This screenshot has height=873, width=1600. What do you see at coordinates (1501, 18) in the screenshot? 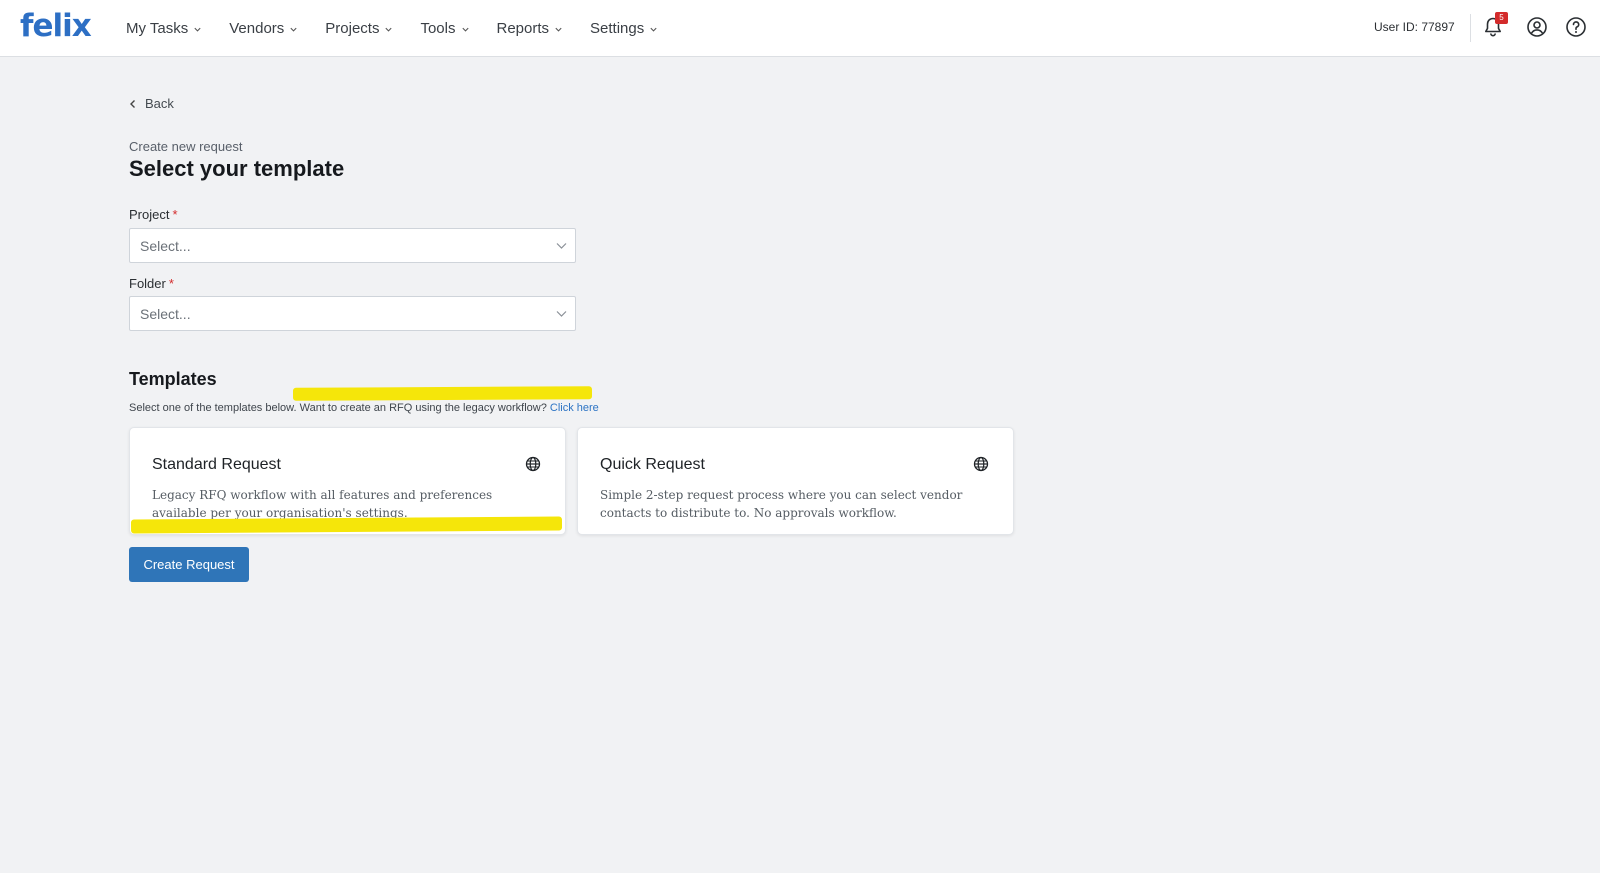
I see `notification-badge: 5` at bounding box center [1501, 18].